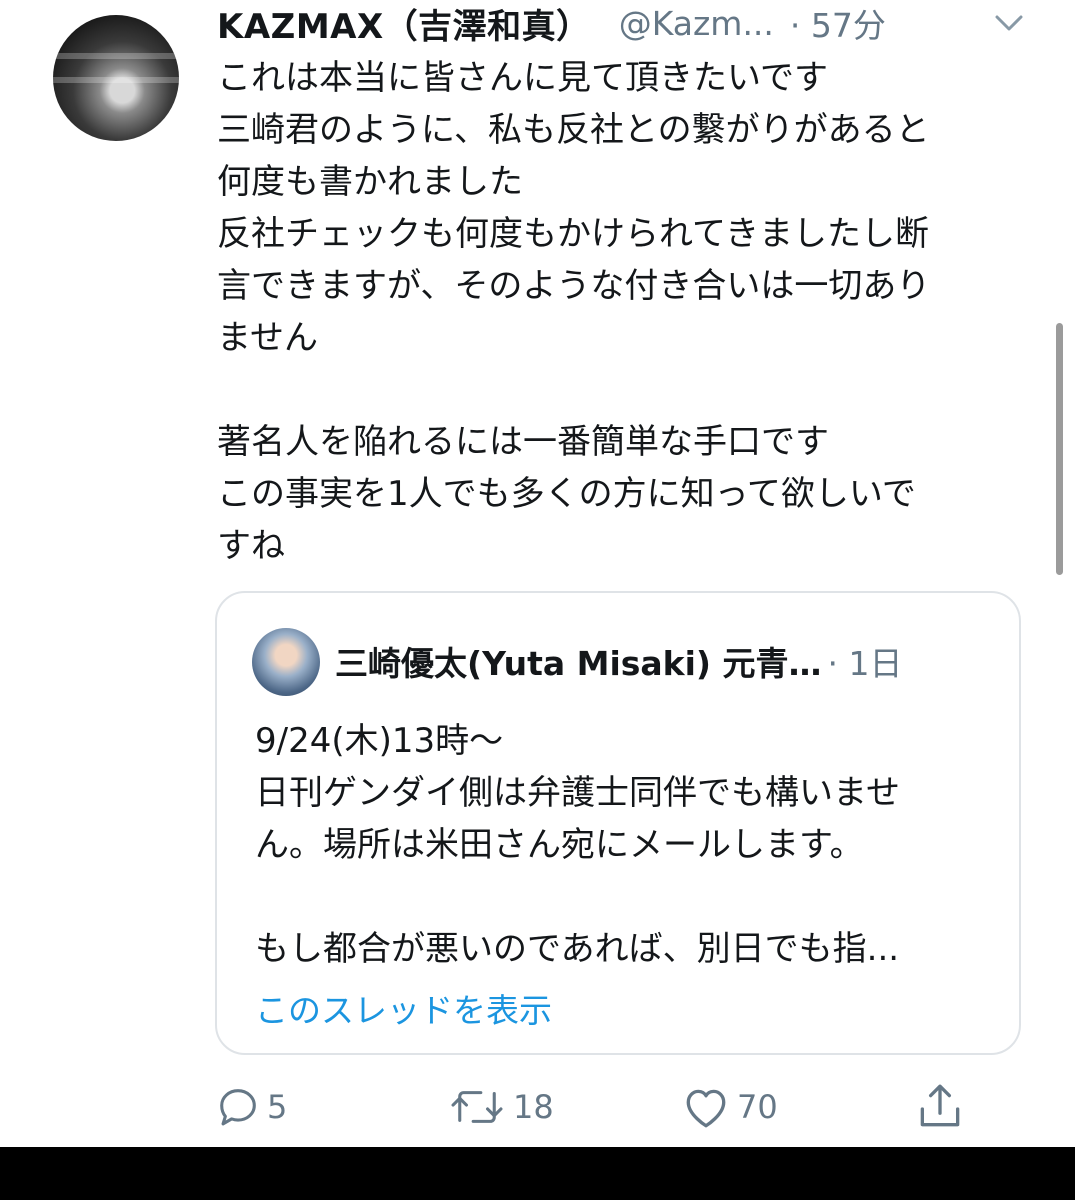 Image resolution: width=1075 pixels, height=1200 pixels. Describe the element at coordinates (116, 78) in the screenshot. I see `author-avatar` at that location.